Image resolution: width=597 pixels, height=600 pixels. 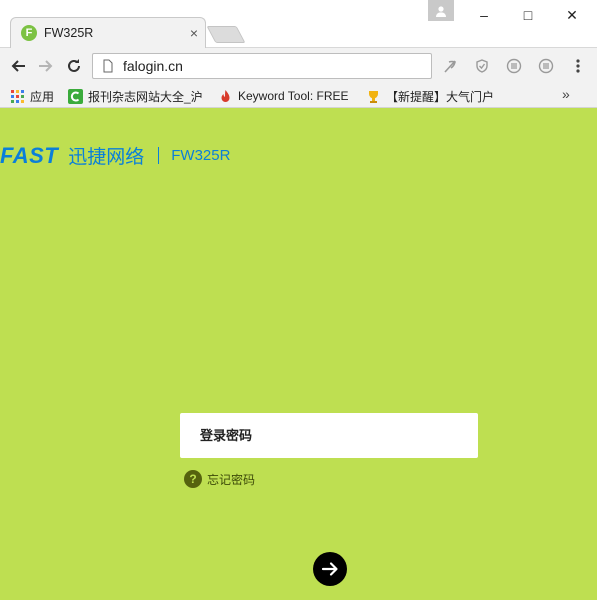 What do you see at coordinates (441, 10) in the screenshot?
I see `profile-icon` at bounding box center [441, 10].